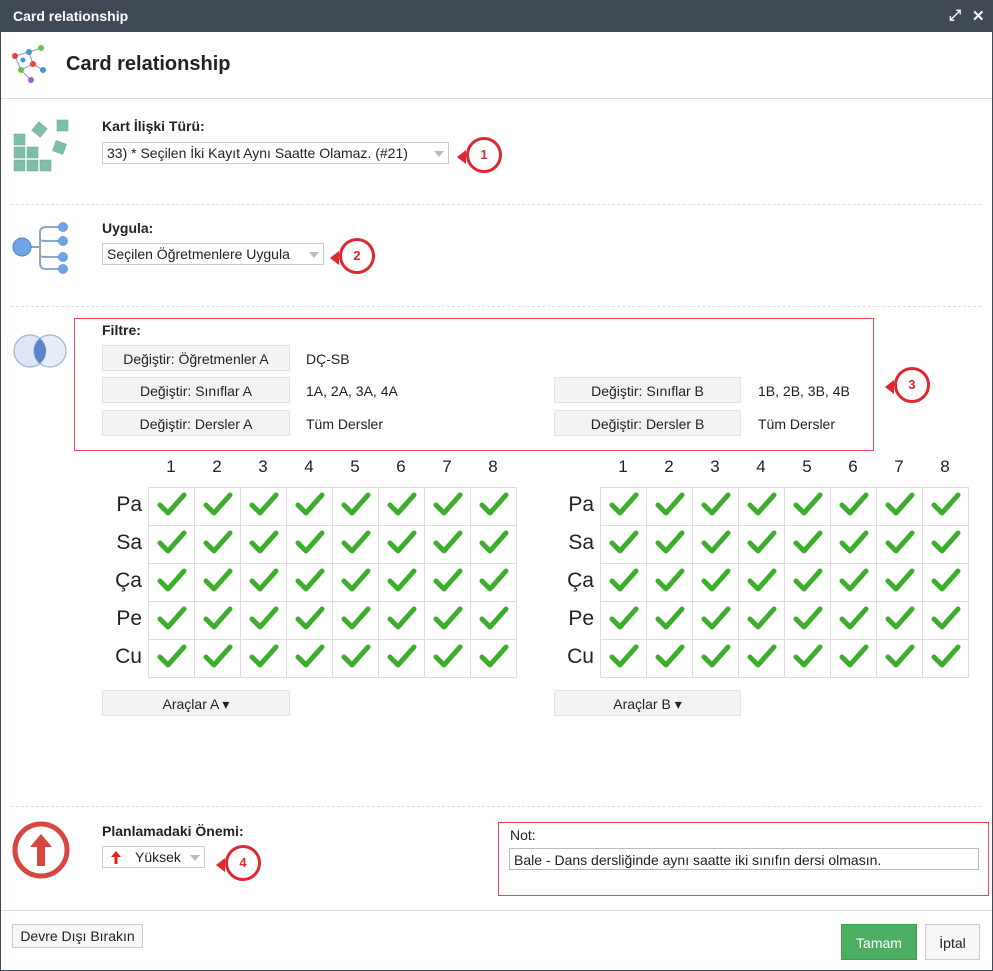  Describe the element at coordinates (196, 358) in the screenshot. I see `change-teachers-a-button: Değiştir: Öğretmenler A` at that location.